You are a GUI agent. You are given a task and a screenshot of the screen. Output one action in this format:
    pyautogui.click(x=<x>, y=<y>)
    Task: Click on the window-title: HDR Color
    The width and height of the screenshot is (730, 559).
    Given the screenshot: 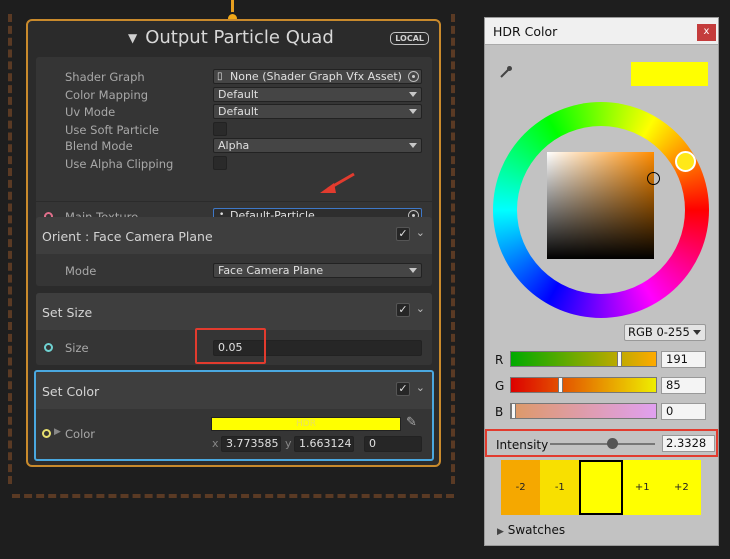 What is the action you would take?
    pyautogui.click(x=525, y=31)
    